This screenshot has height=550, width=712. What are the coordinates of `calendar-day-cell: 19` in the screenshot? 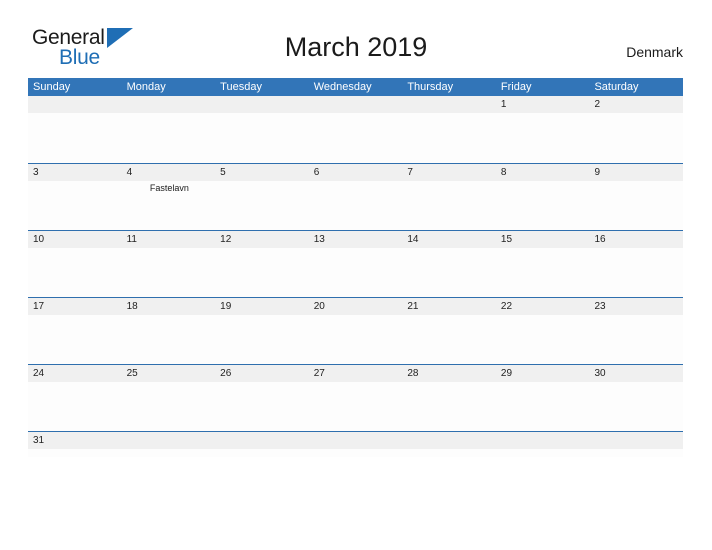 It's located at (262, 331).